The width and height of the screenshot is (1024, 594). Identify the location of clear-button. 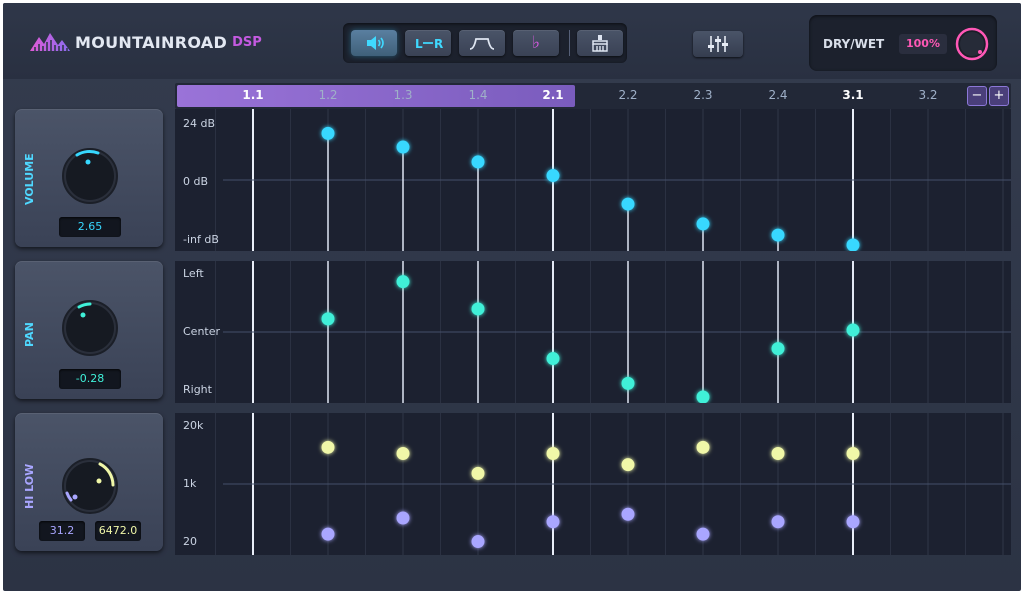
(600, 43).